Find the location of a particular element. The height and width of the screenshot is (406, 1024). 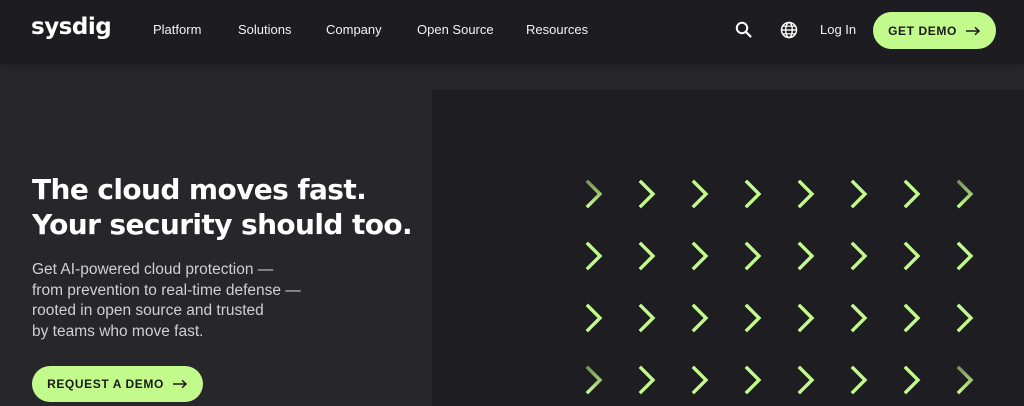

subtitle-line: Get AI-powered cloud protection — is located at coordinates (153, 269).